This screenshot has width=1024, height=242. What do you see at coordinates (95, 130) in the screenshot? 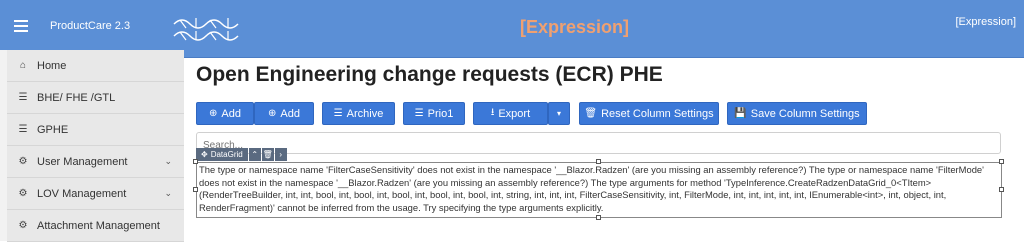
I see `sidebar-item-gphe: ☰ GPHE` at bounding box center [95, 130].